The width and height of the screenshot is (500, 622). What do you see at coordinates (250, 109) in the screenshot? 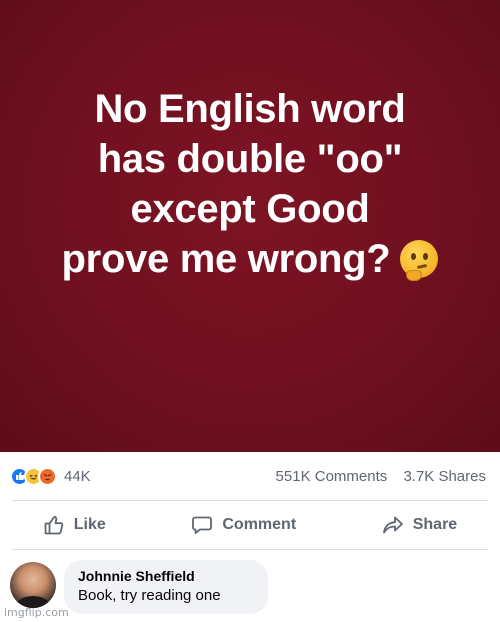
I see `post-text-line: No English word` at bounding box center [250, 109].